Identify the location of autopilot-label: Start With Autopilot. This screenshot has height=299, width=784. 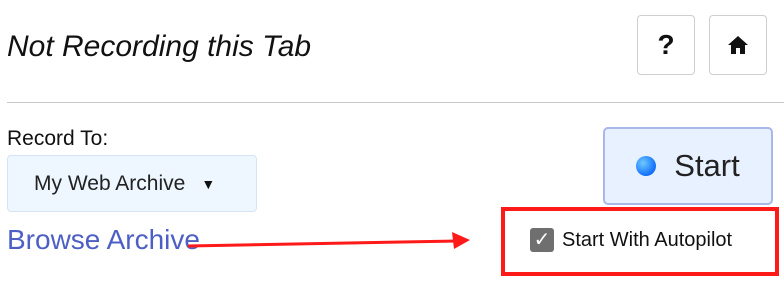
(647, 239).